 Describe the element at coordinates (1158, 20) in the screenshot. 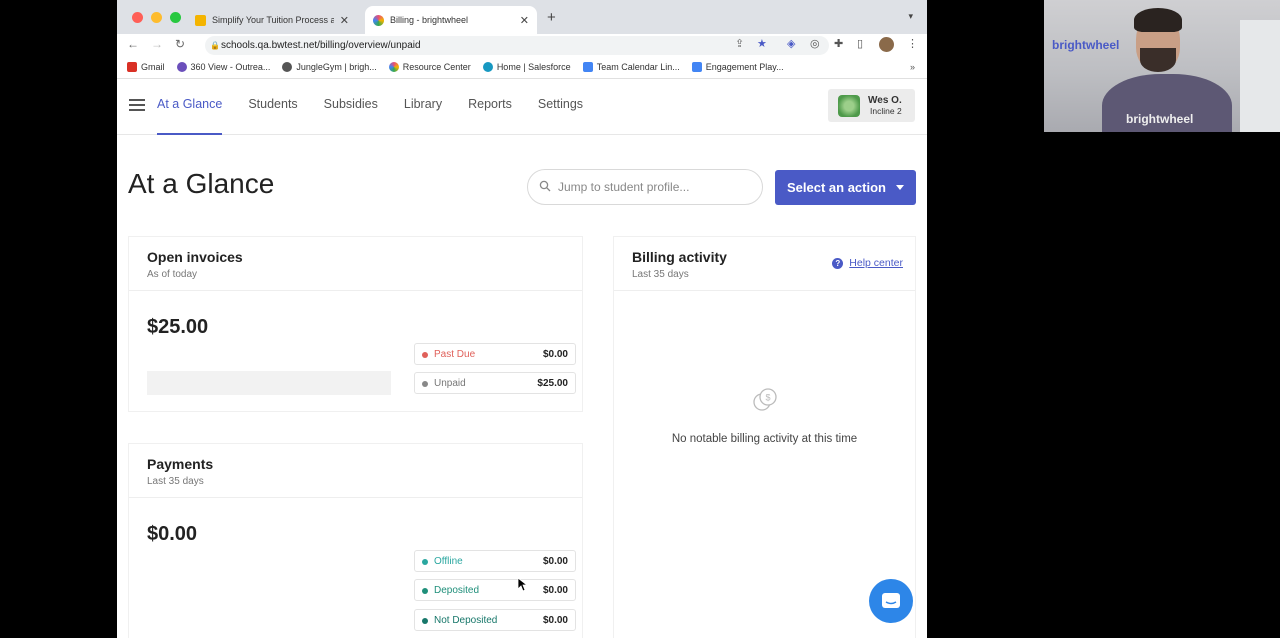

I see `presenter-hair` at that location.